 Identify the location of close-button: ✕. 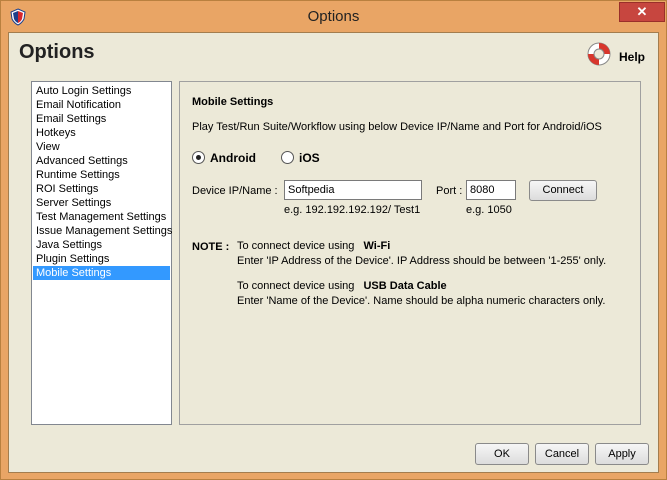
(642, 12).